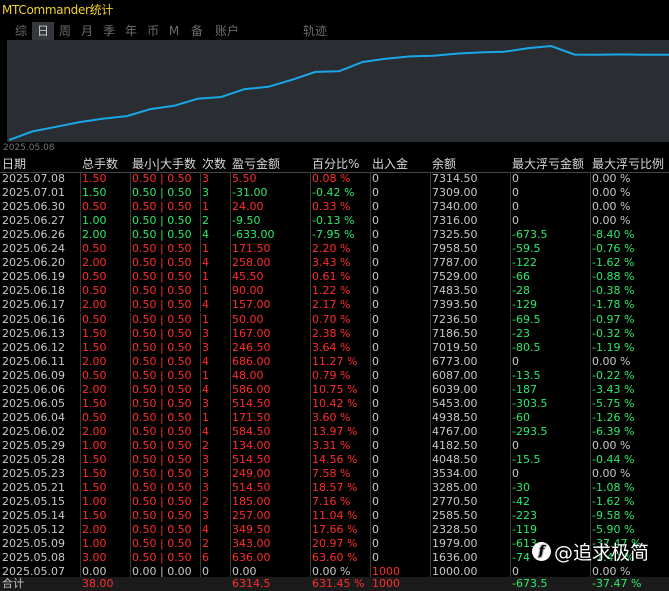  Describe the element at coordinates (109, 31) in the screenshot. I see `tab-4: 季` at that location.